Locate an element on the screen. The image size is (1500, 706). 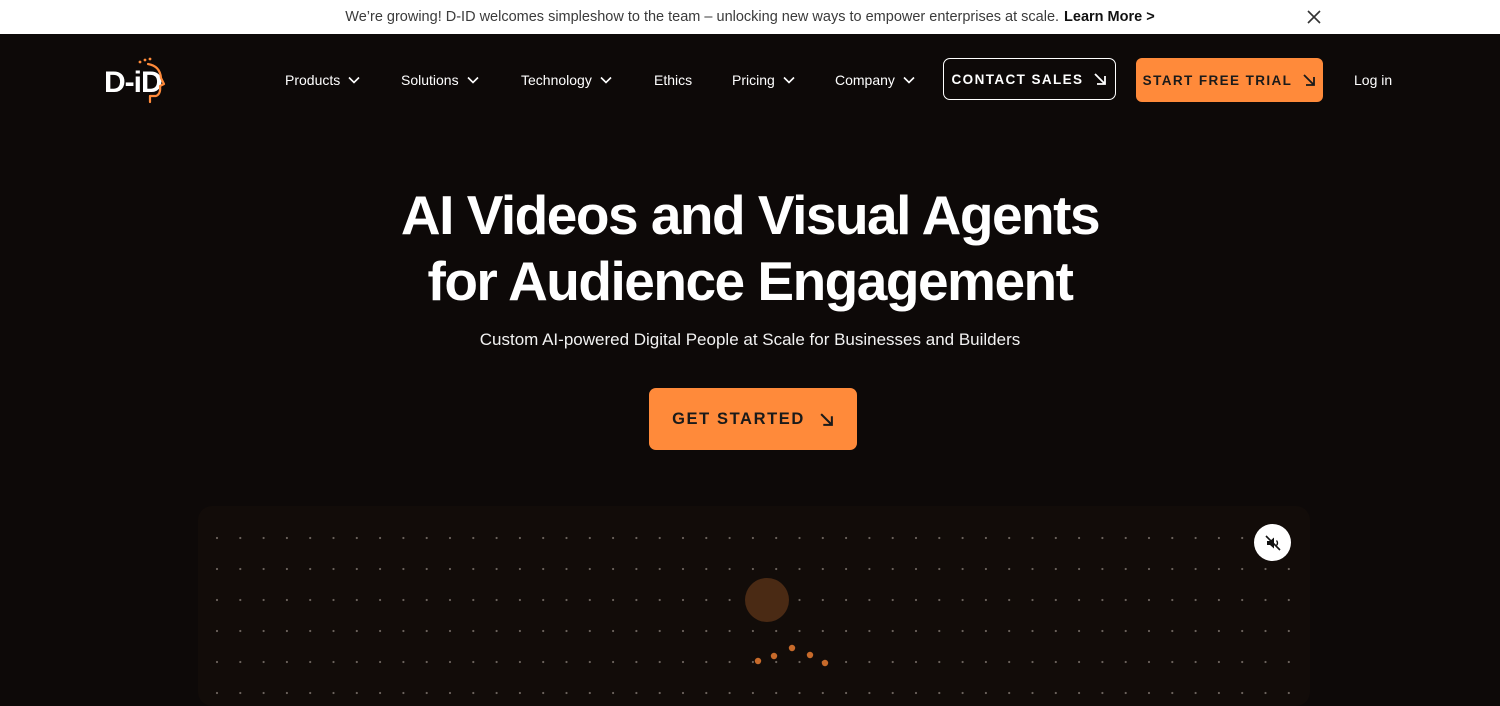
nav-ethics: Ethics is located at coordinates (673, 80).